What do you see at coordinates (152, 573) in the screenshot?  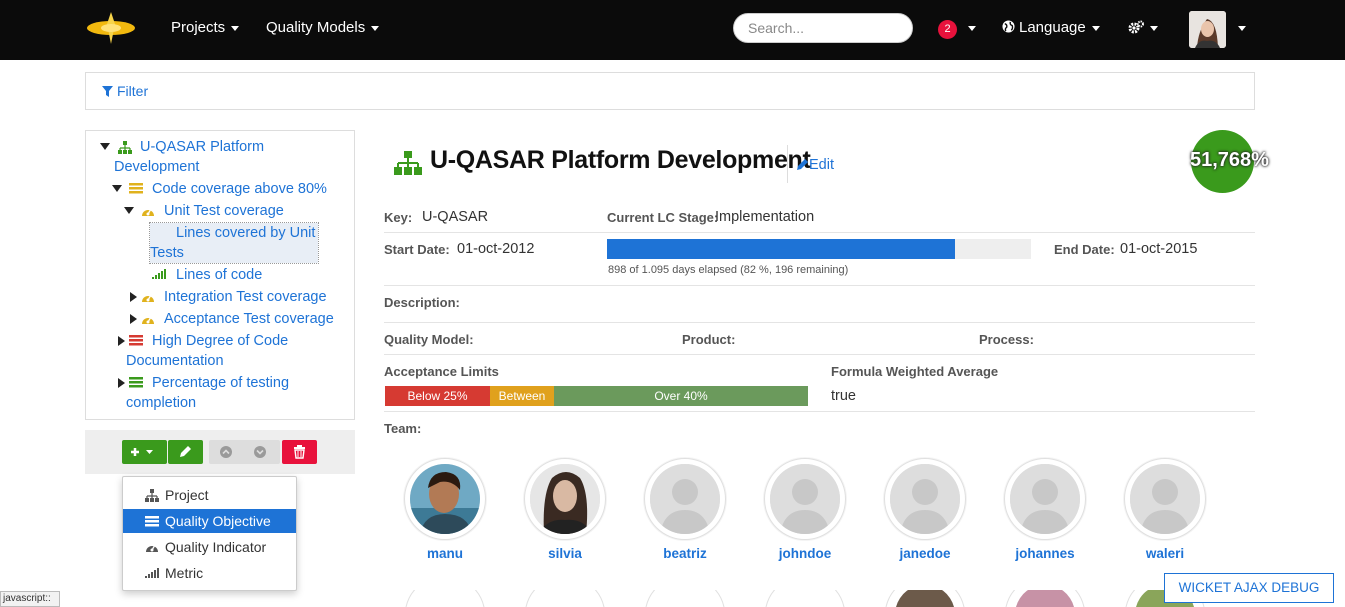 I see `metric-icon` at bounding box center [152, 573].